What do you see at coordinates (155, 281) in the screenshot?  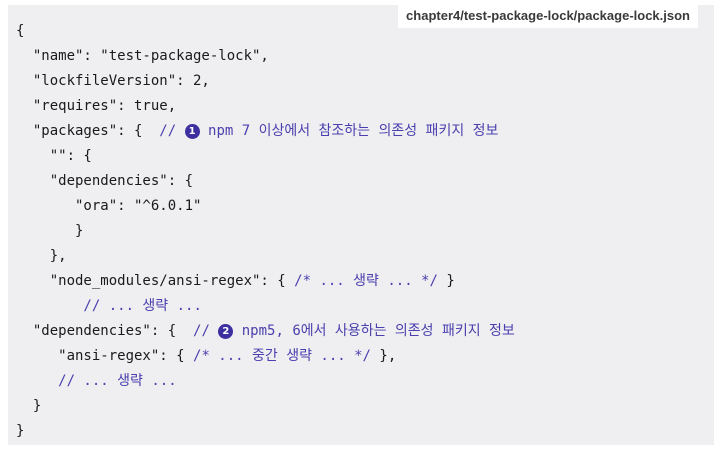 I see `code-text: "node_modules/ansi-regex": {` at bounding box center [155, 281].